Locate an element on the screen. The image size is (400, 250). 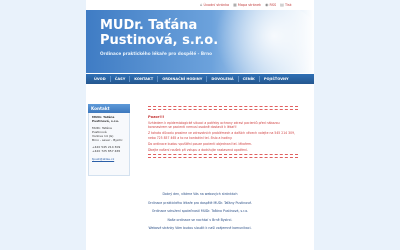
site-title: MUDr. Taťána Pustinová, s.r.o. is located at coordinates (160, 33).